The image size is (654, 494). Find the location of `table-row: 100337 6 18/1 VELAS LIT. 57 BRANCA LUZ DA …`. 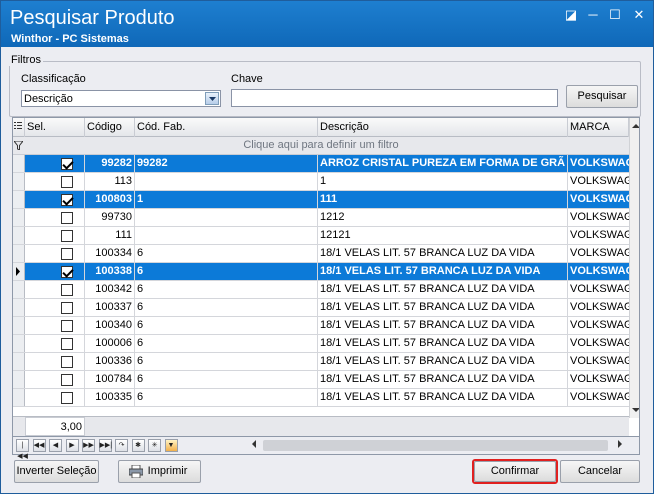

table-row: 100337 6 18/1 VELAS LIT. 57 BRANCA LUZ DA … is located at coordinates (321, 308).